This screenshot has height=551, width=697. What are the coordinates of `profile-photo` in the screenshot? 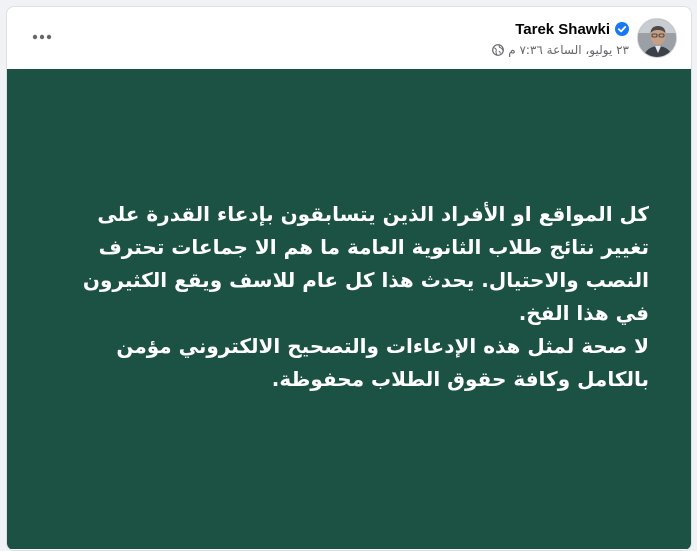 It's located at (657, 38).